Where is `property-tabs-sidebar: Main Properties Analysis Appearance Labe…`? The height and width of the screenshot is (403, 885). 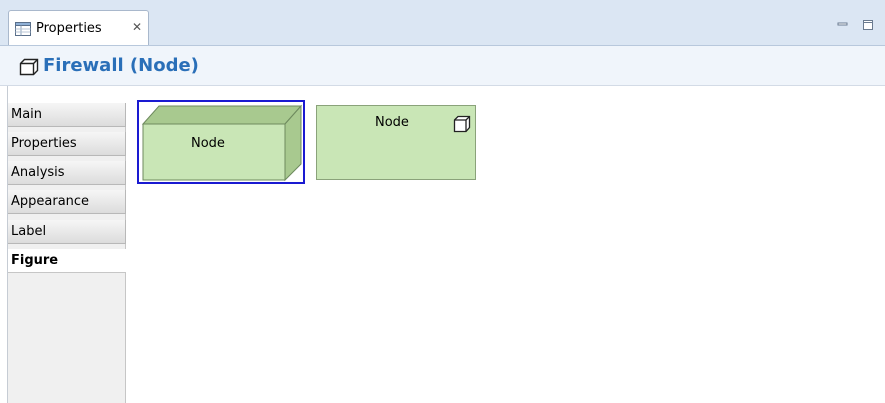
property-tabs-sidebar: Main Properties Analysis Appearance Labe… is located at coordinates (67, 253).